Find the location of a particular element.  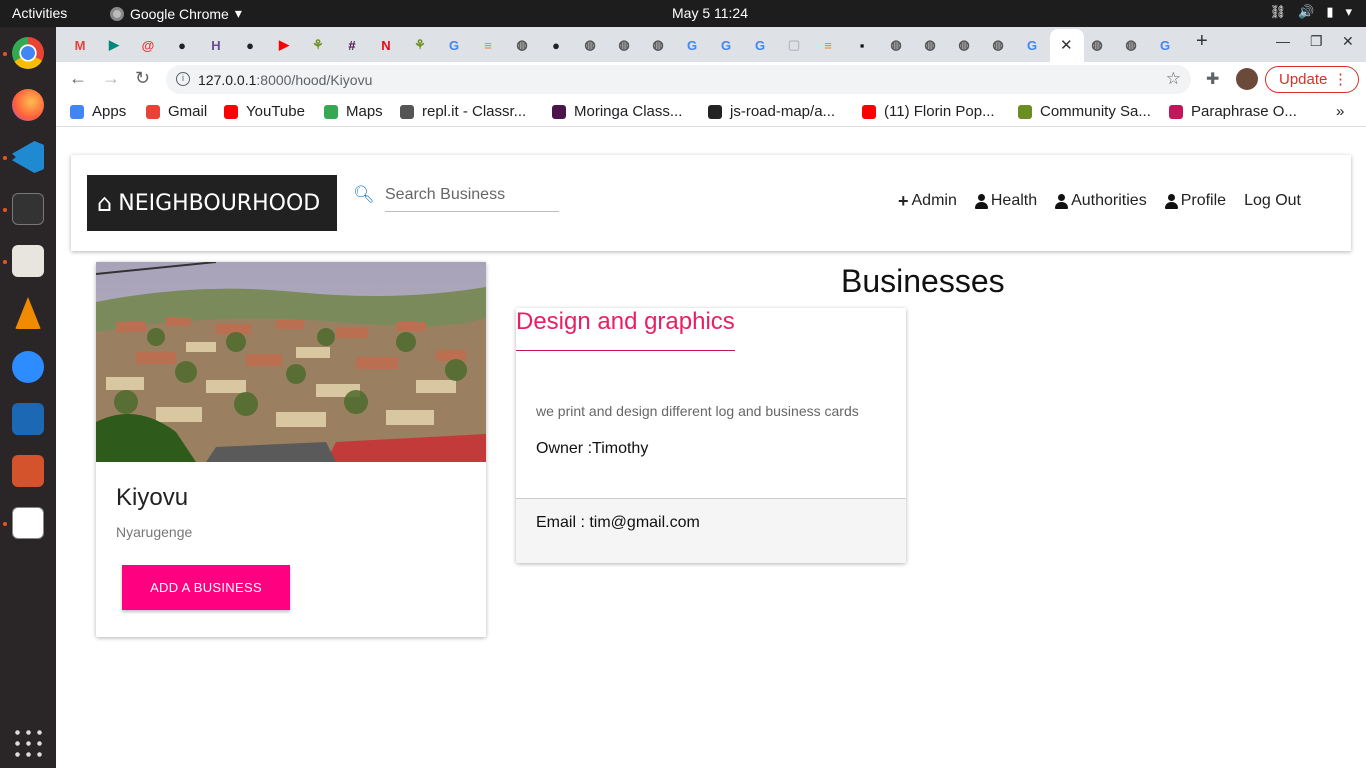

add-business-button: ADD A BUSINESS is located at coordinates (206, 587).